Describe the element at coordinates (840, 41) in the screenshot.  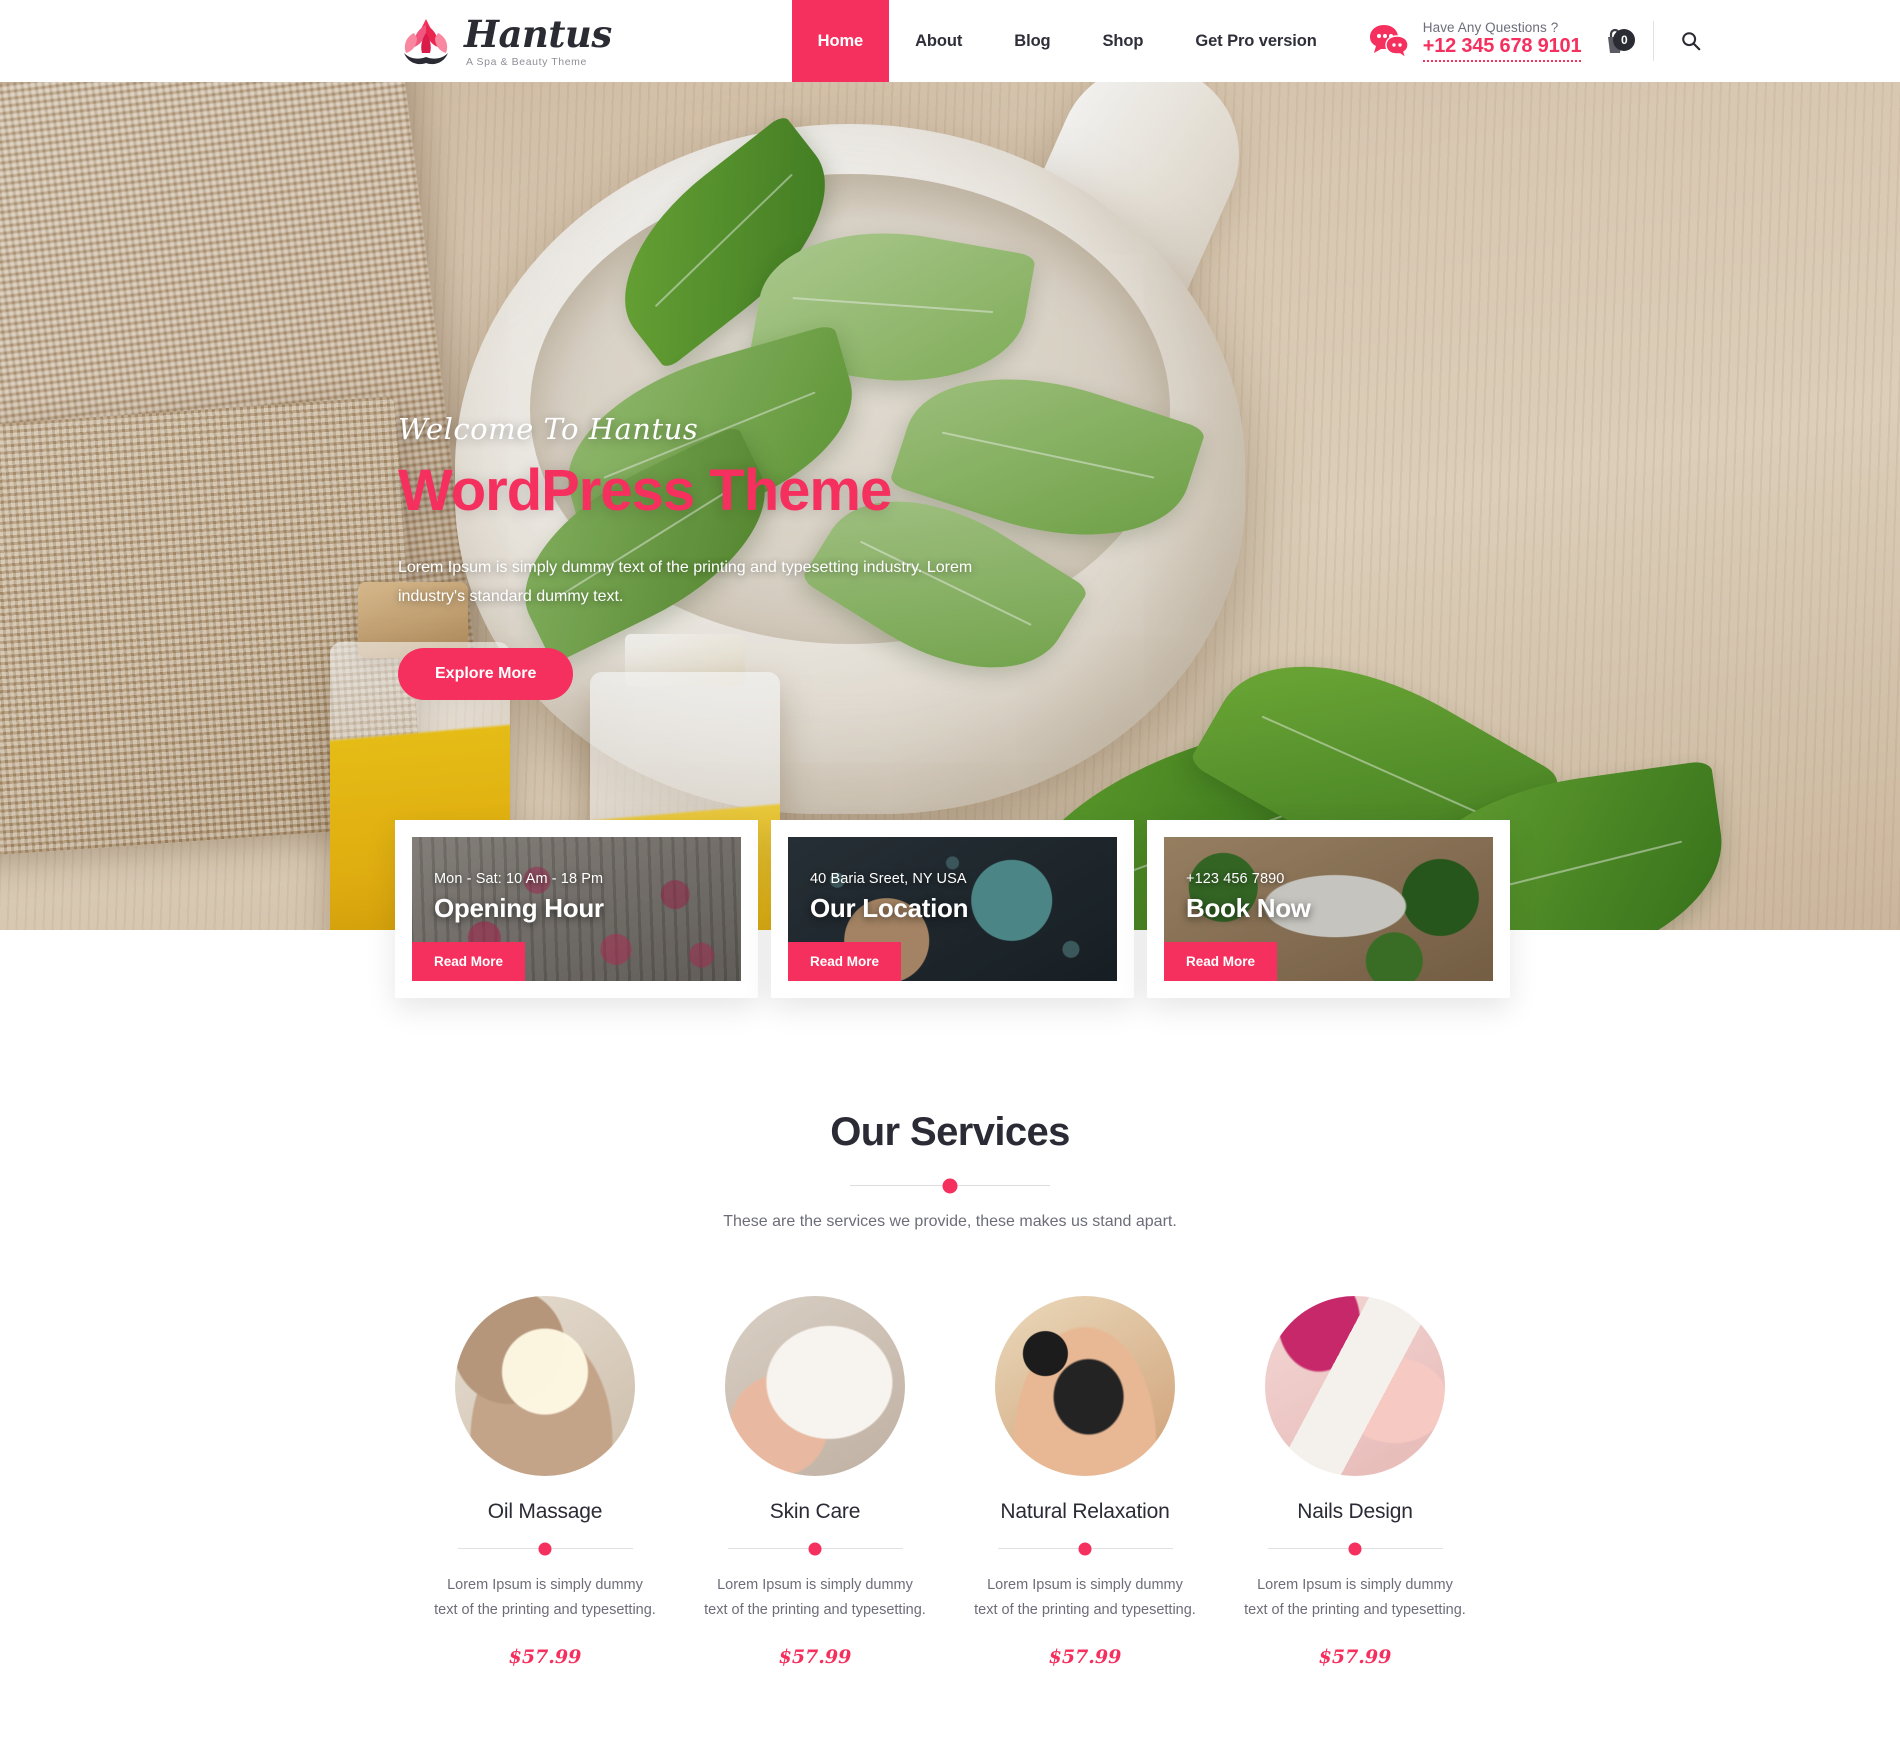
I see `nav-item-home: Home` at that location.